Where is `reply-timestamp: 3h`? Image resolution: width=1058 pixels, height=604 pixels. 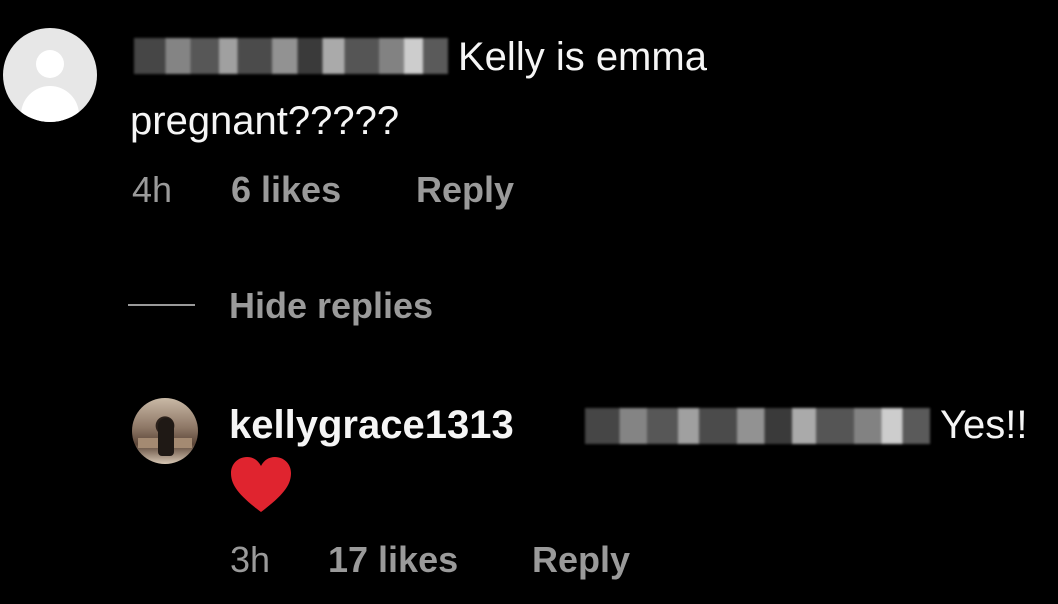
reply-timestamp: 3h is located at coordinates (250, 559).